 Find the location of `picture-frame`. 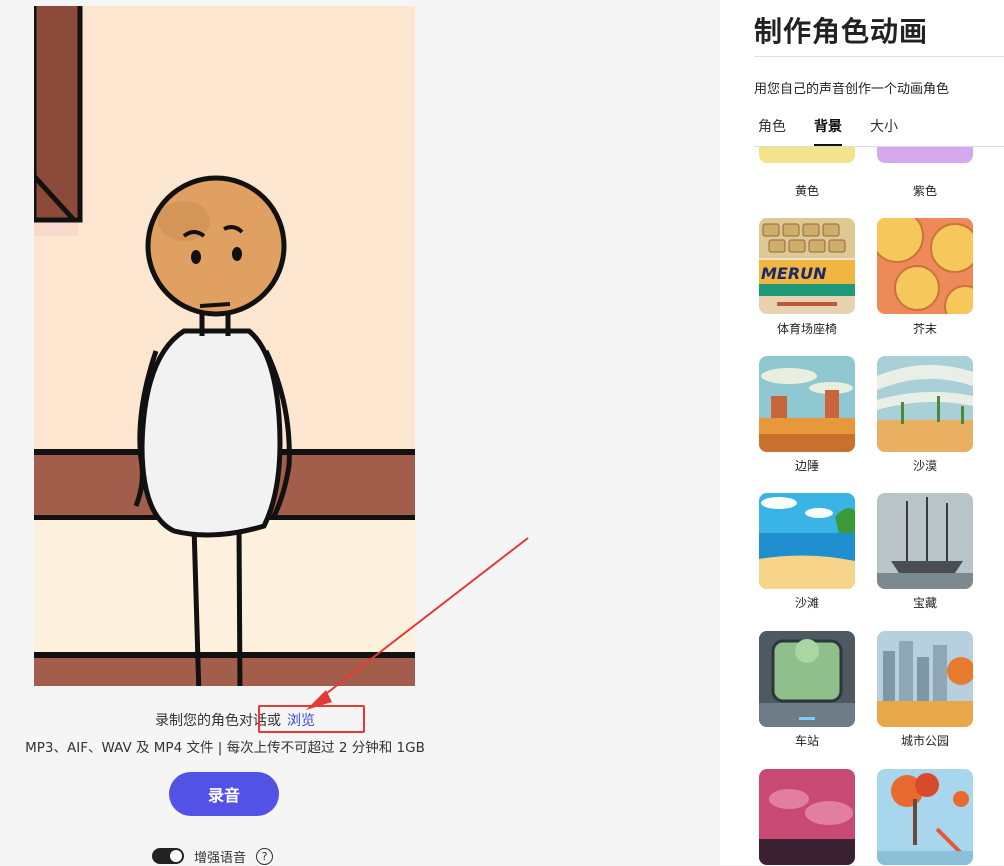

picture-frame is located at coordinates (58, 121).